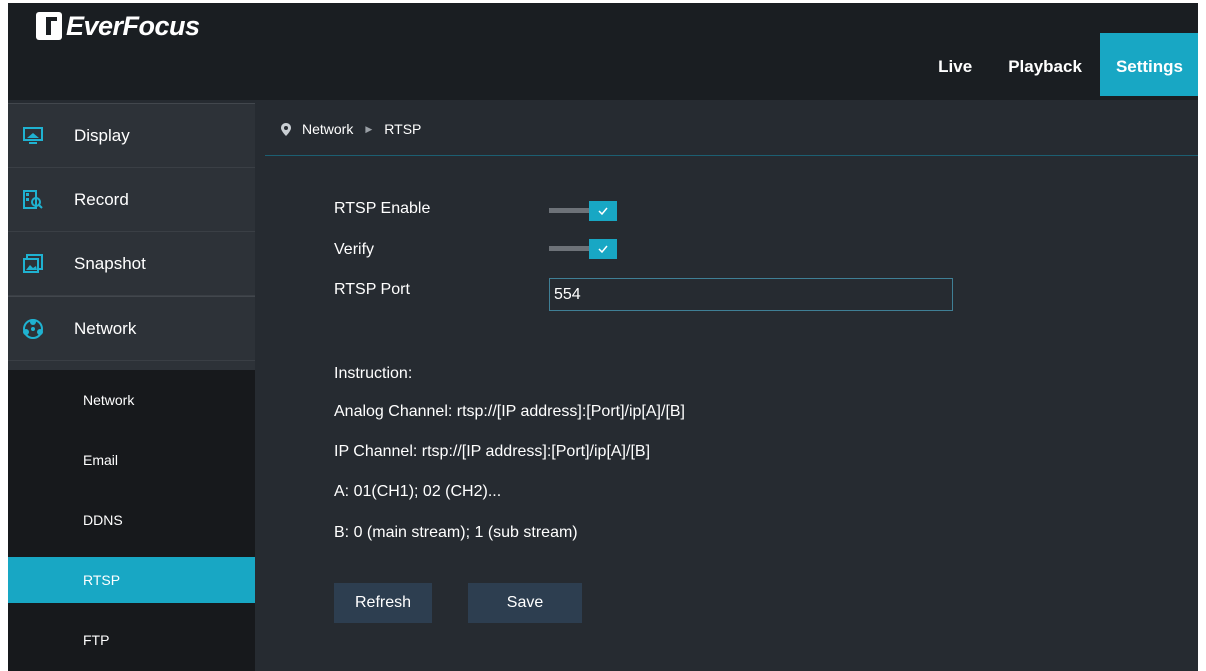 The height and width of the screenshot is (671, 1206). What do you see at coordinates (101, 199) in the screenshot?
I see `sidebar-item-label: Record` at bounding box center [101, 199].